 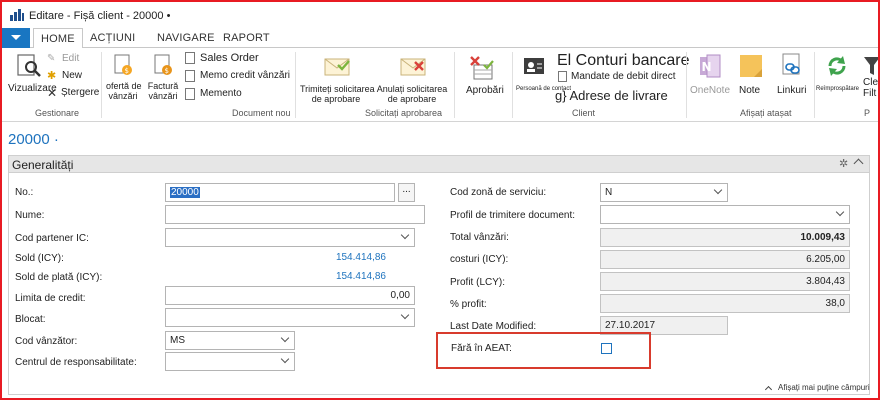 What do you see at coordinates (543, 76) in the screenshot?
I see `persoana-contact-button: Persoană de contact` at bounding box center [543, 76].